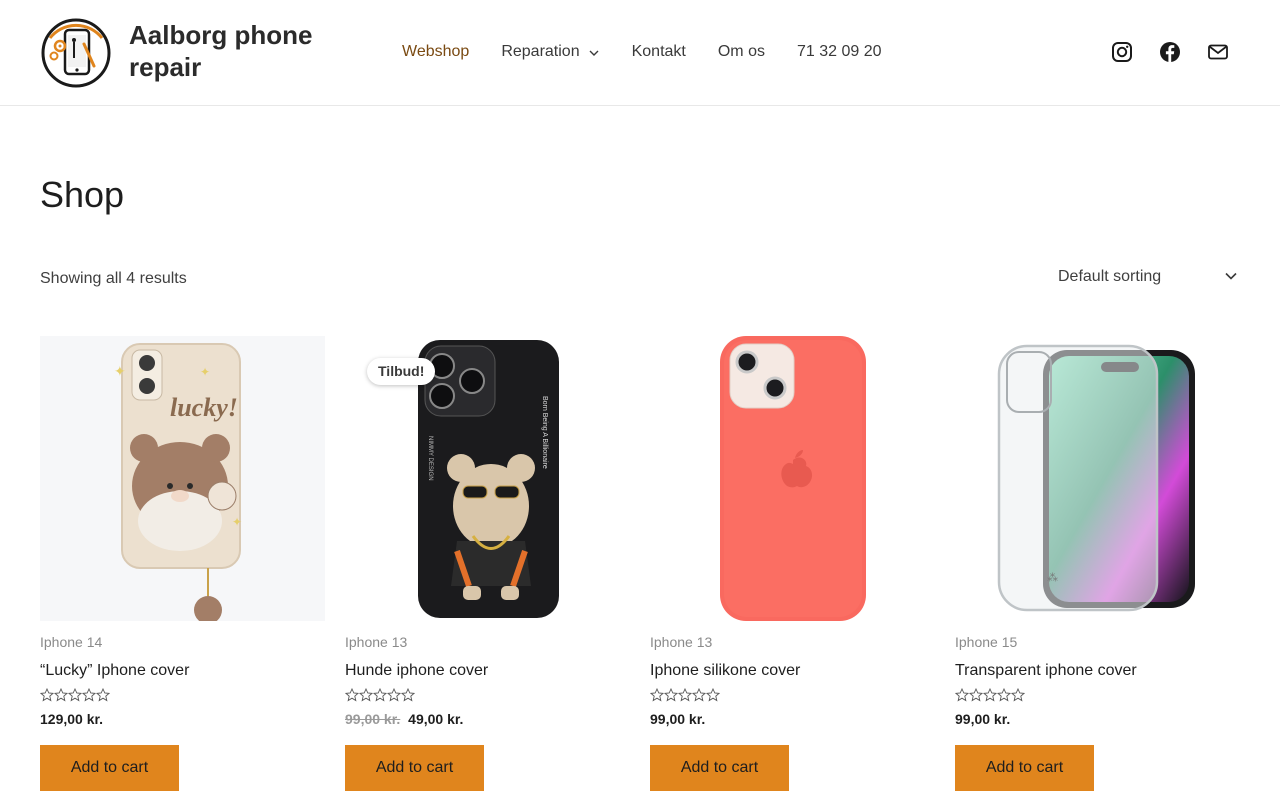 The image size is (1280, 800). Describe the element at coordinates (113, 278) in the screenshot. I see `result-count: Showing all 4 results` at that location.